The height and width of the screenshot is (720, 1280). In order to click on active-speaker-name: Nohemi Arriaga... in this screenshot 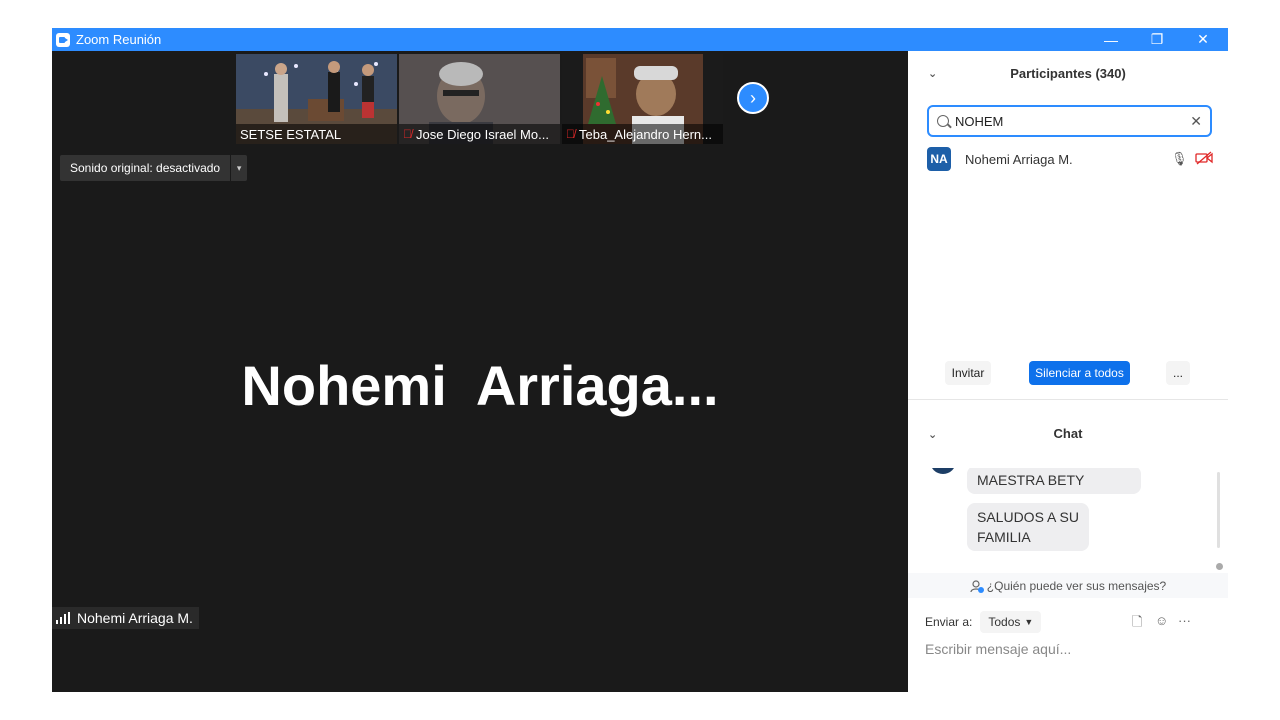, I will do `click(480, 385)`.